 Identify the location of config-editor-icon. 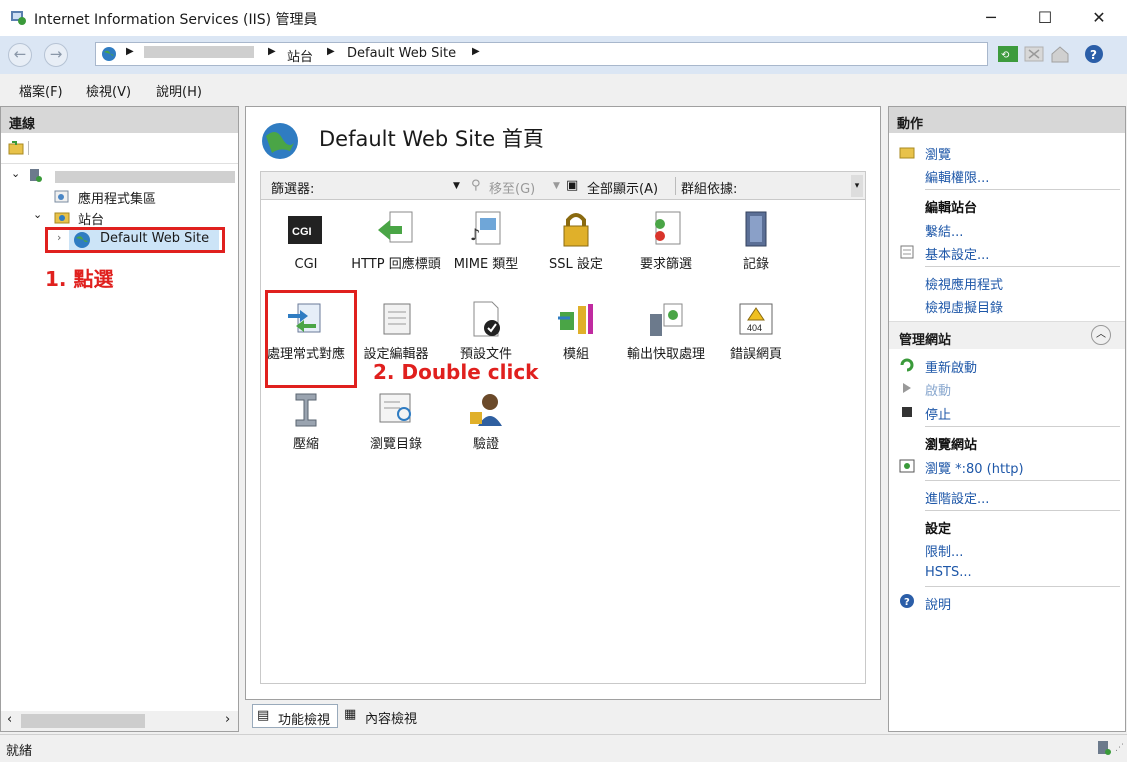
(396, 320).